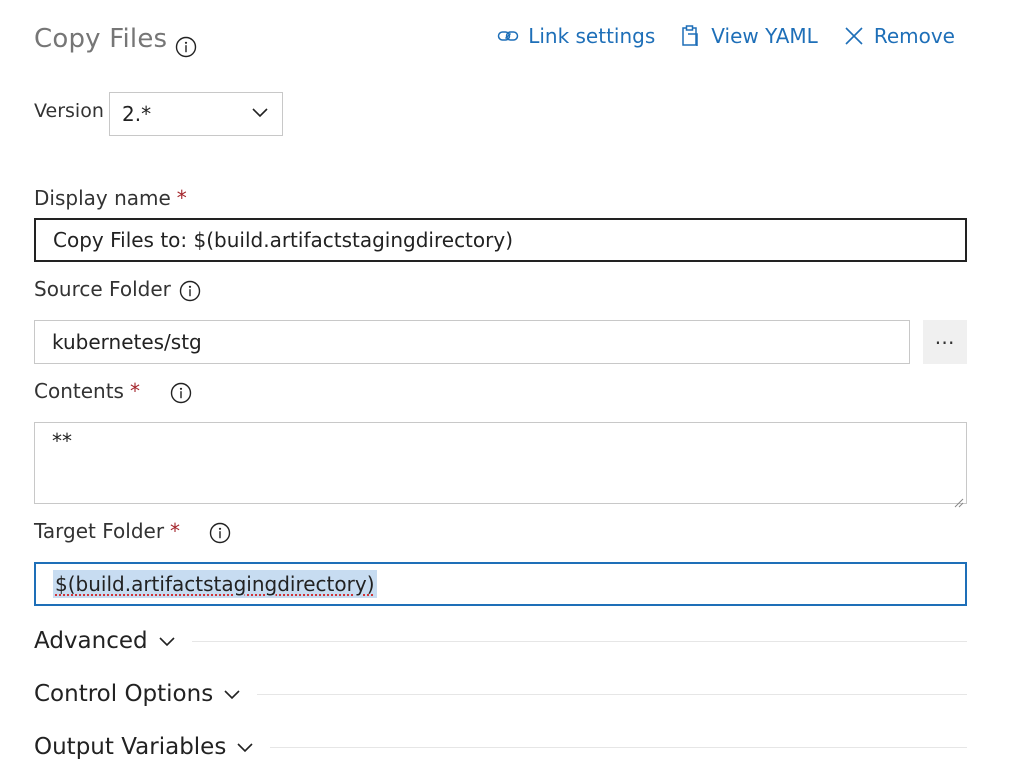 The height and width of the screenshot is (777, 1024). What do you see at coordinates (854, 36) in the screenshot?
I see `close-icon` at bounding box center [854, 36].